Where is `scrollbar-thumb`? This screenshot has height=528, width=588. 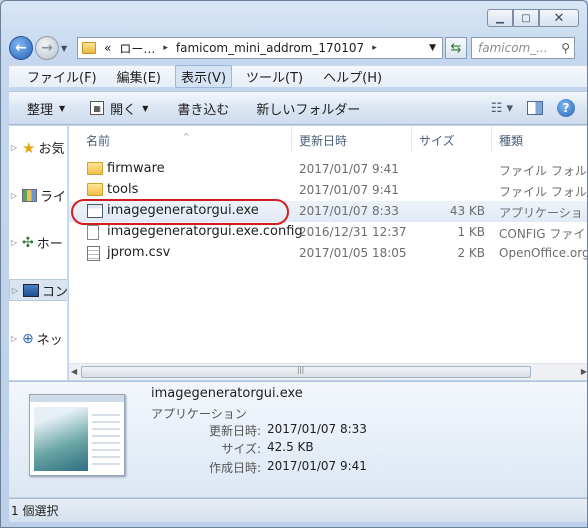 scrollbar-thumb is located at coordinates (306, 372).